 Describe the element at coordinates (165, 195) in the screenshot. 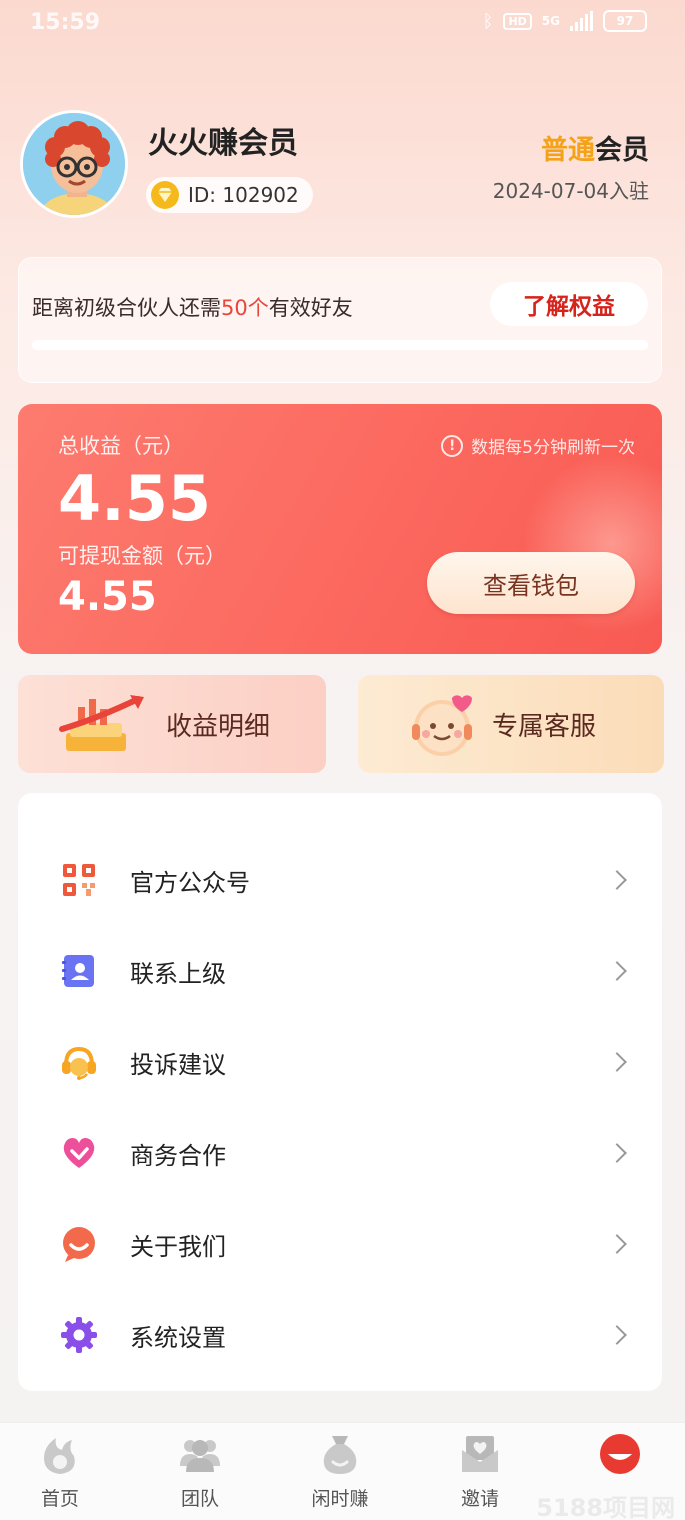

I see `diamond-icon` at that location.